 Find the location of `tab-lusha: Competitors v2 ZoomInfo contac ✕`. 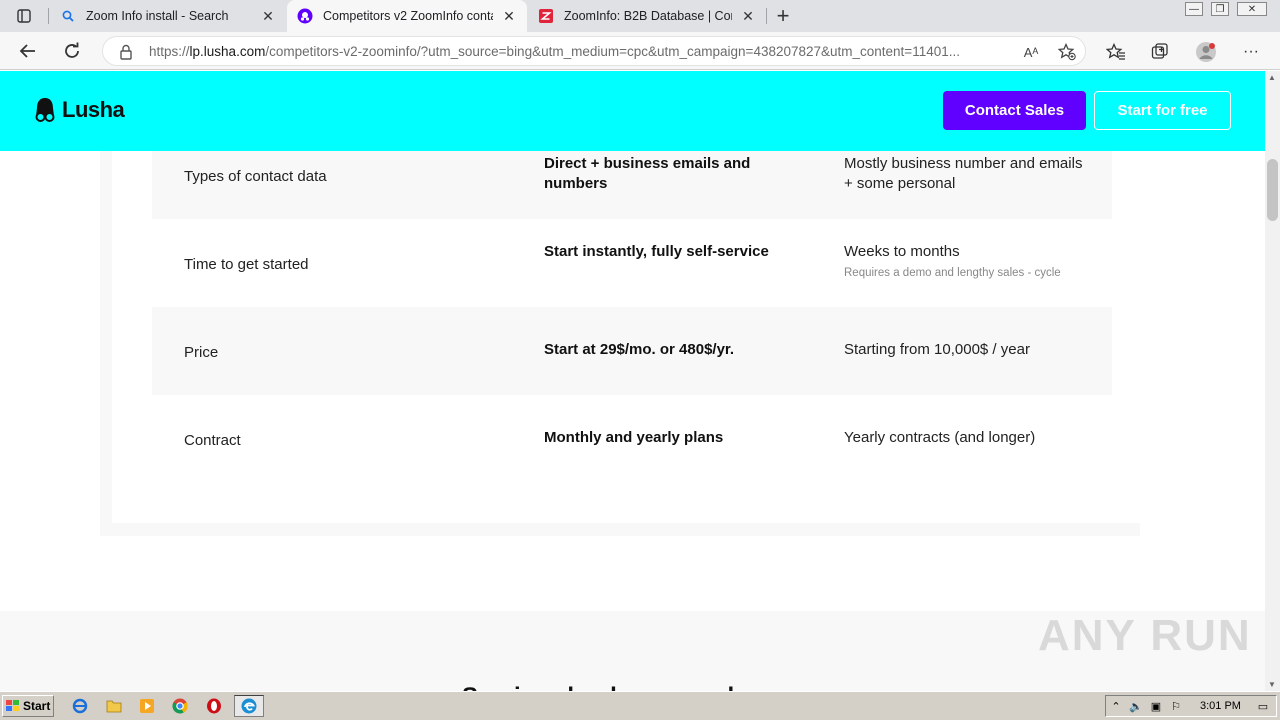

tab-lusha: Competitors v2 ZoomInfo contac ✕ is located at coordinates (407, 16).